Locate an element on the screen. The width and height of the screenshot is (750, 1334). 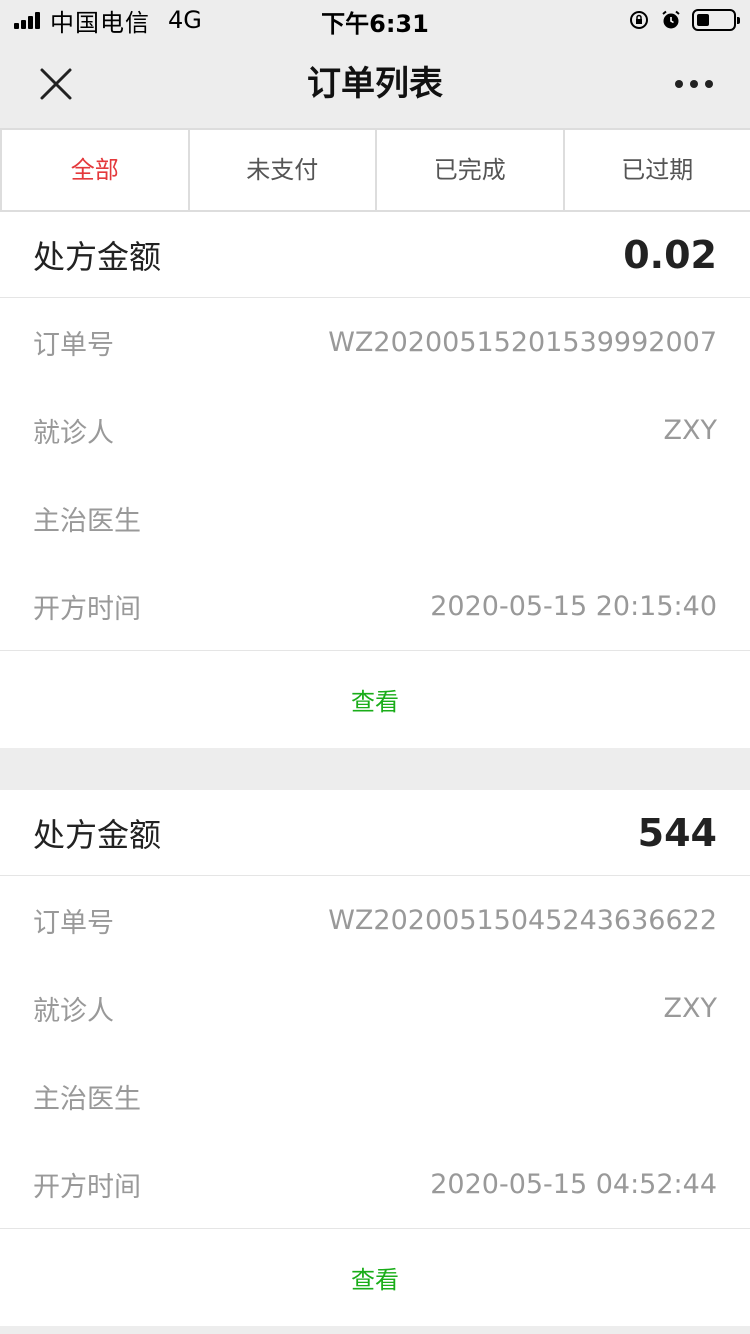
order-number-value: WZ20200515201539992007 is located at coordinates (522, 342).